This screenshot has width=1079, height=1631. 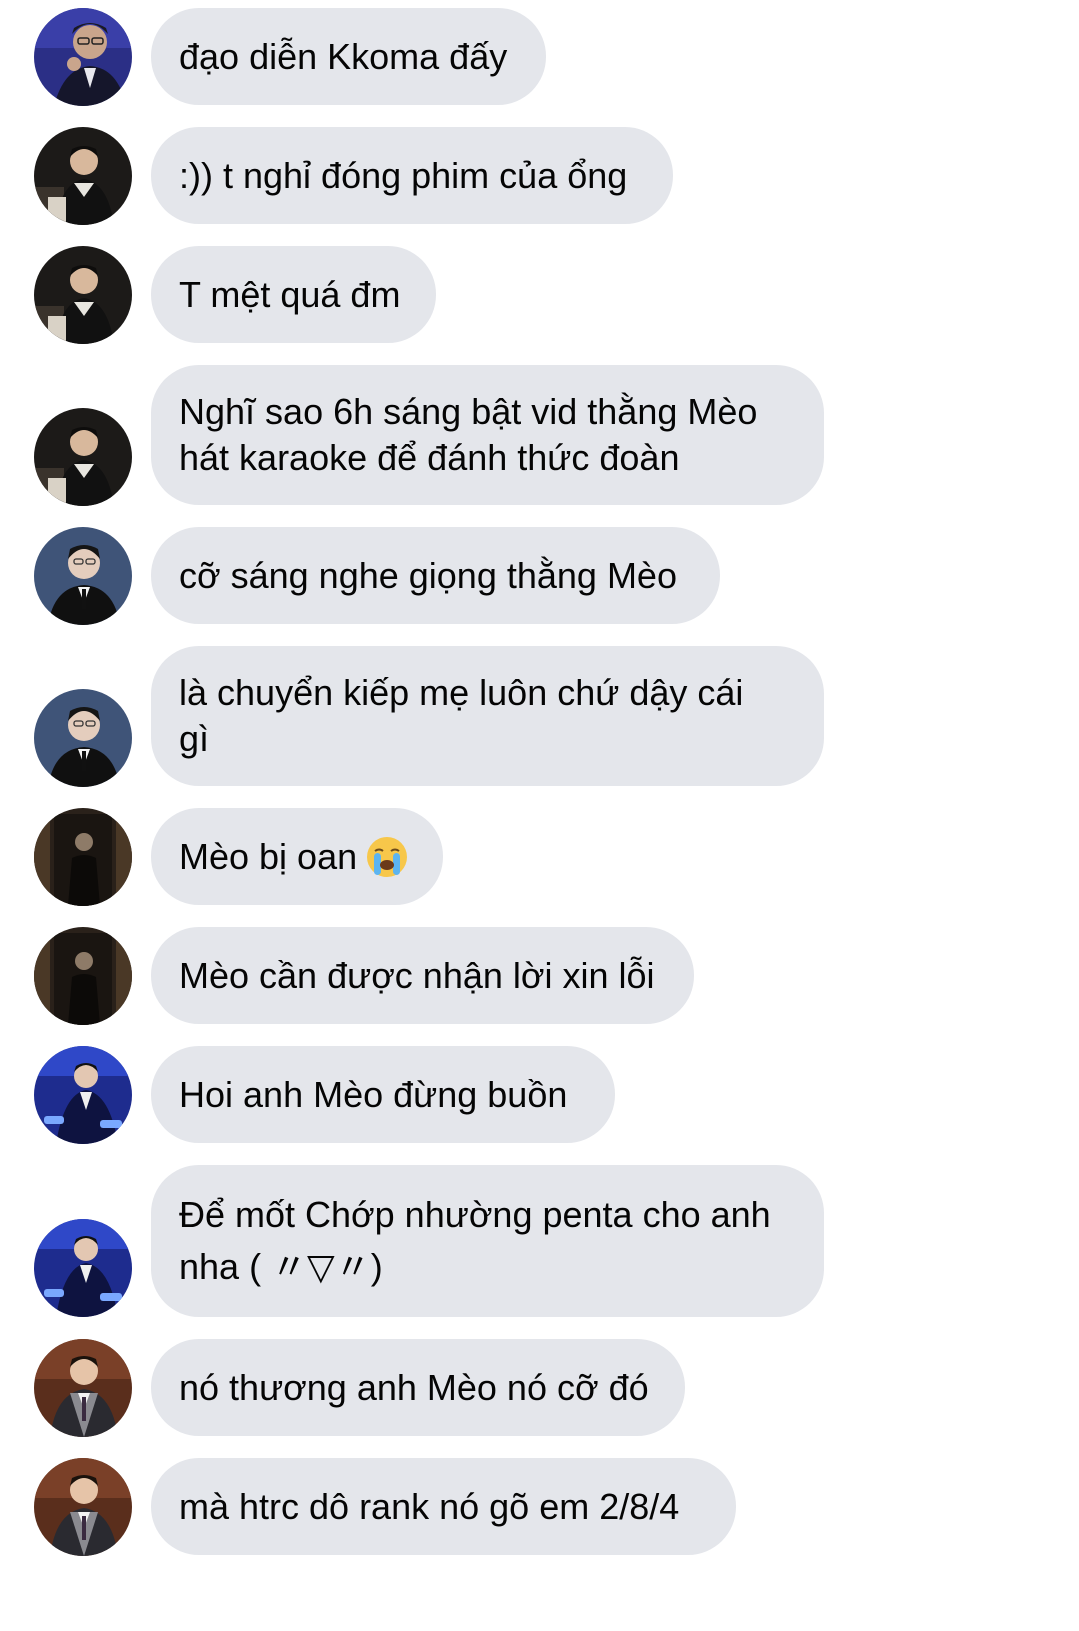 I want to click on message-bubble: :)) t nghỉ đóng phim của ổng, so click(x=412, y=175).